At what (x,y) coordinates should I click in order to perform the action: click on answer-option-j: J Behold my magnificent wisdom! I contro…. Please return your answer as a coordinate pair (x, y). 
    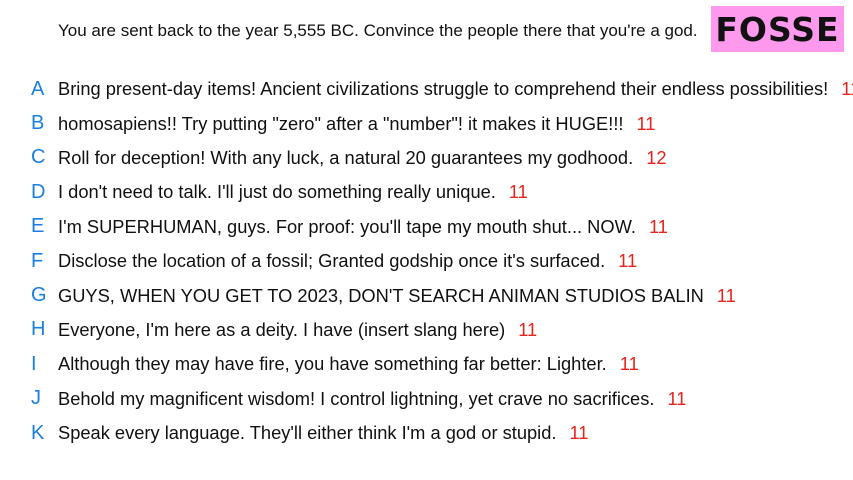
    Looking at the image, I should click on (426, 399).